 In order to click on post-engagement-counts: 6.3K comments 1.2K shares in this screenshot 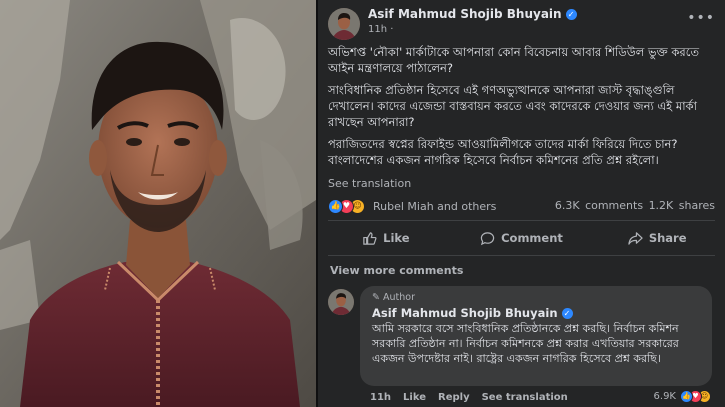, I will do `click(635, 205)`.